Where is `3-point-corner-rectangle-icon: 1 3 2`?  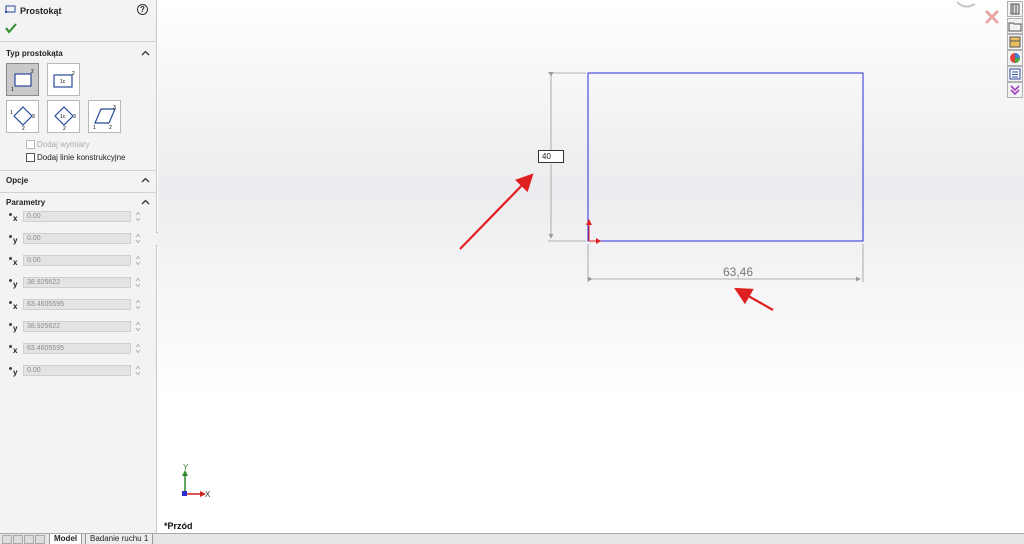 3-point-corner-rectangle-icon: 1 3 2 is located at coordinates (22, 118).